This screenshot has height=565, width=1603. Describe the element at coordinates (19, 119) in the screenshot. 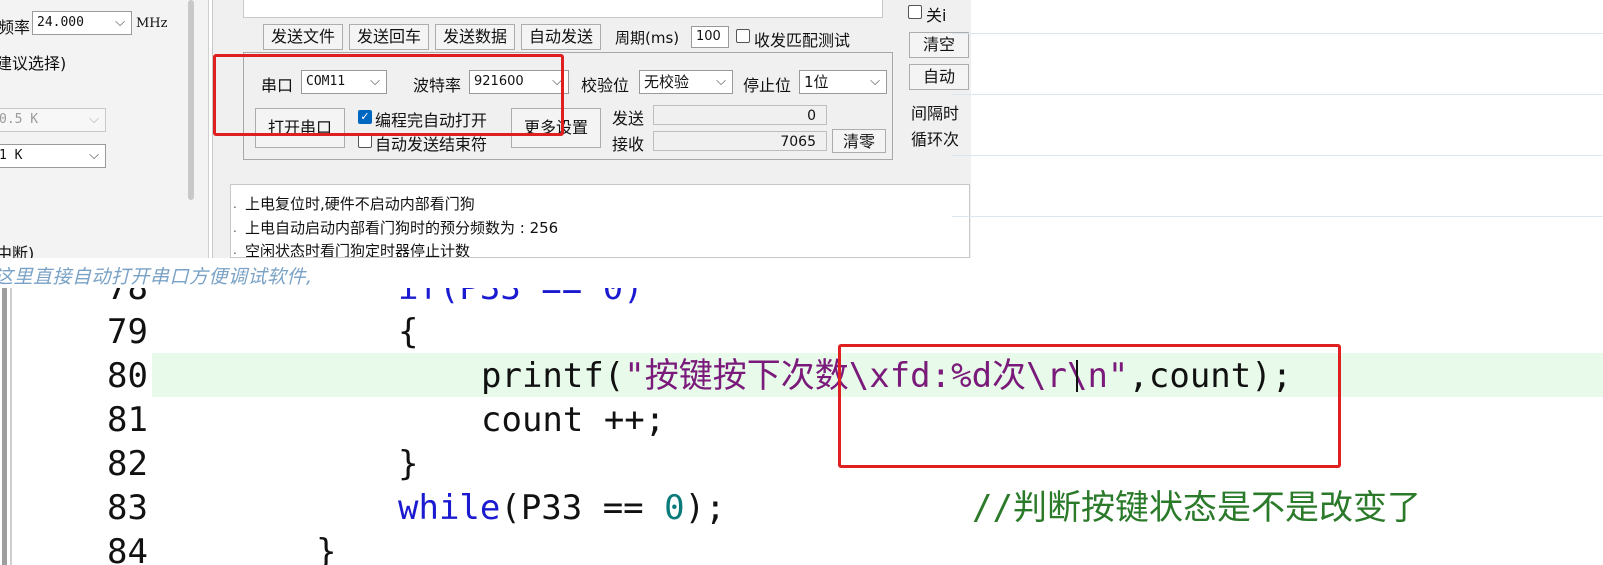

I see `combo-a-value: 0.5 K` at that location.